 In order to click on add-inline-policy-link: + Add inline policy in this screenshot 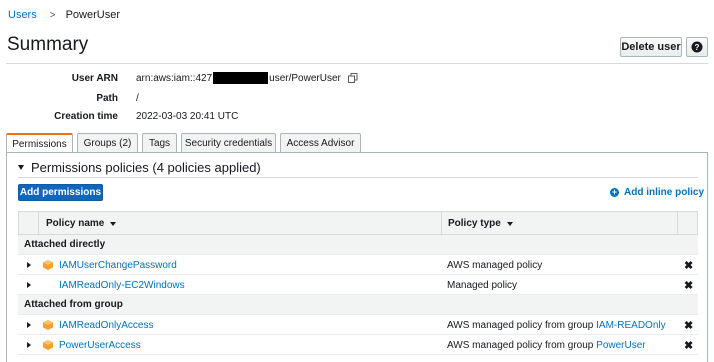, I will do `click(657, 192)`.